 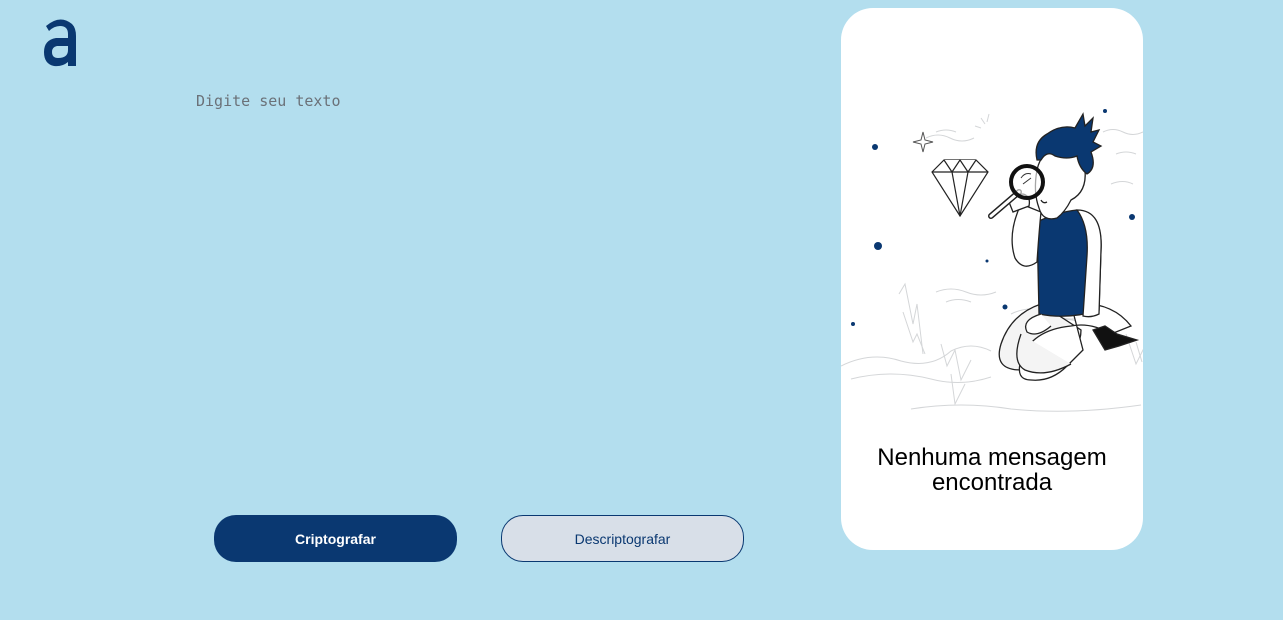 What do you see at coordinates (992, 470) in the screenshot?
I see `no-message-text: Nenhuma mensagem encontrada` at bounding box center [992, 470].